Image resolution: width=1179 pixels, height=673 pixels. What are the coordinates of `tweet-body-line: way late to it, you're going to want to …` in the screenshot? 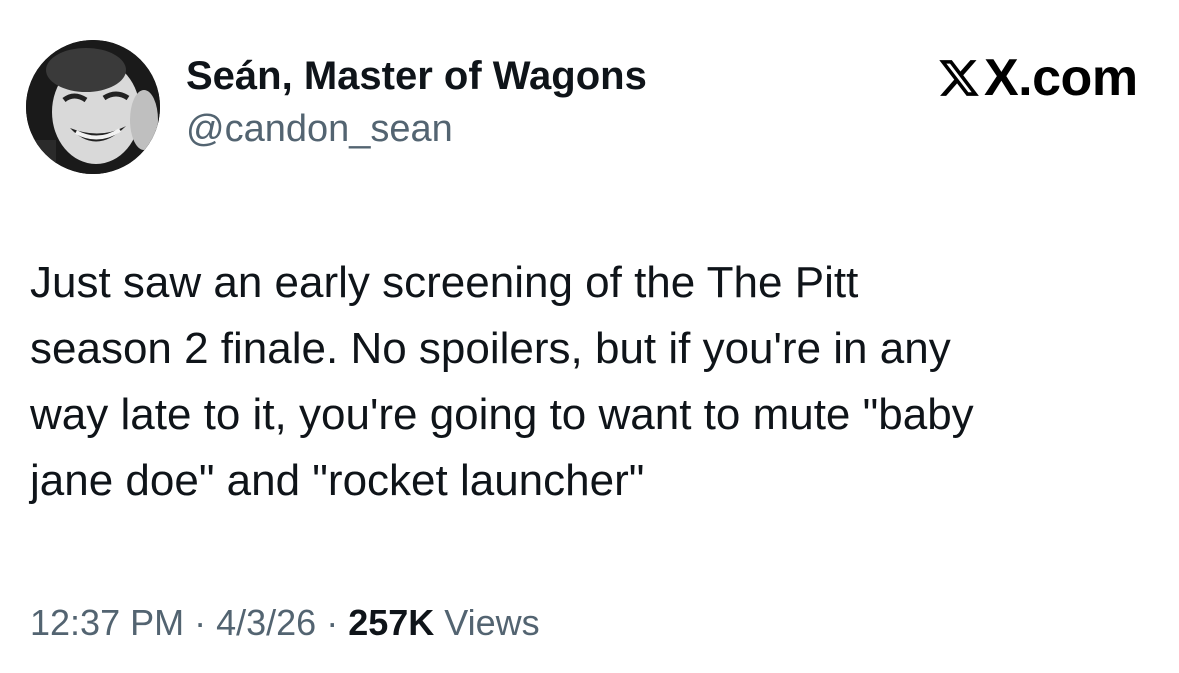 It's located at (502, 414).